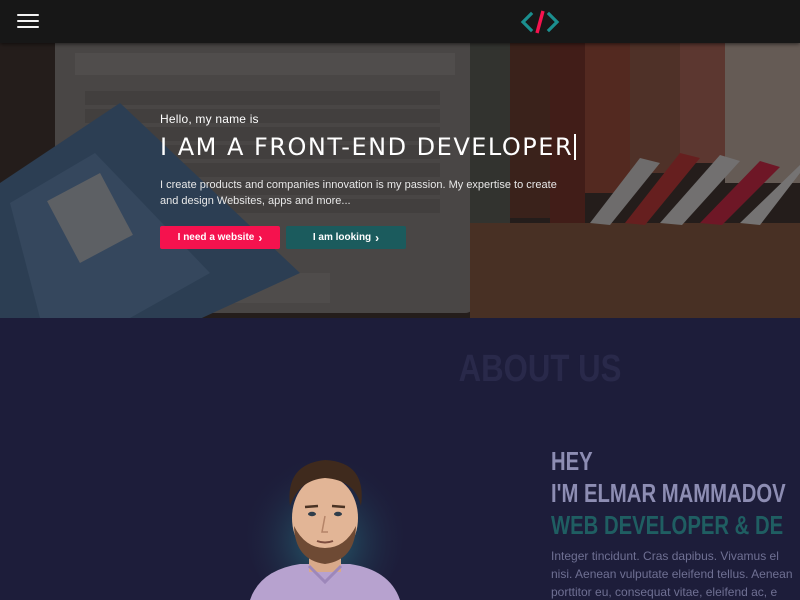 The image size is (800, 600). I want to click on top-navbar, so click(400, 21).